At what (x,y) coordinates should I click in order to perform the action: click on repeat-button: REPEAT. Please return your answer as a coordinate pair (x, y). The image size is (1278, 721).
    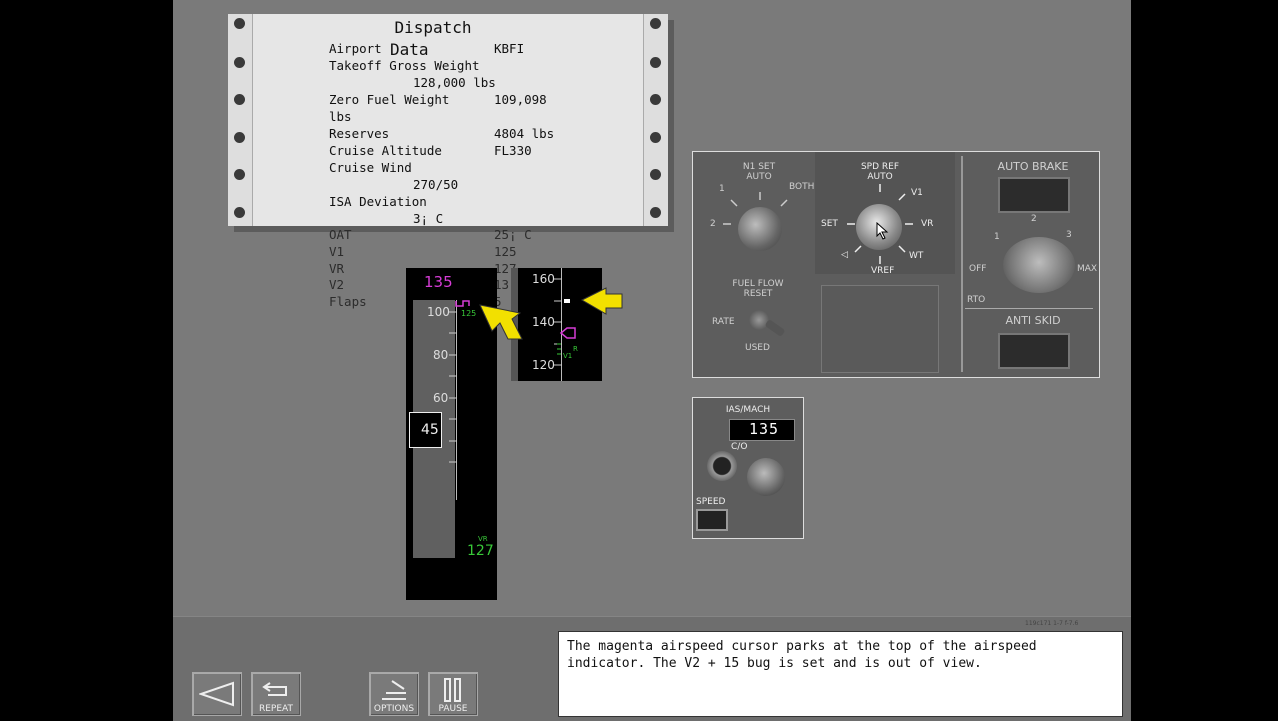
    Looking at the image, I should click on (276, 694).